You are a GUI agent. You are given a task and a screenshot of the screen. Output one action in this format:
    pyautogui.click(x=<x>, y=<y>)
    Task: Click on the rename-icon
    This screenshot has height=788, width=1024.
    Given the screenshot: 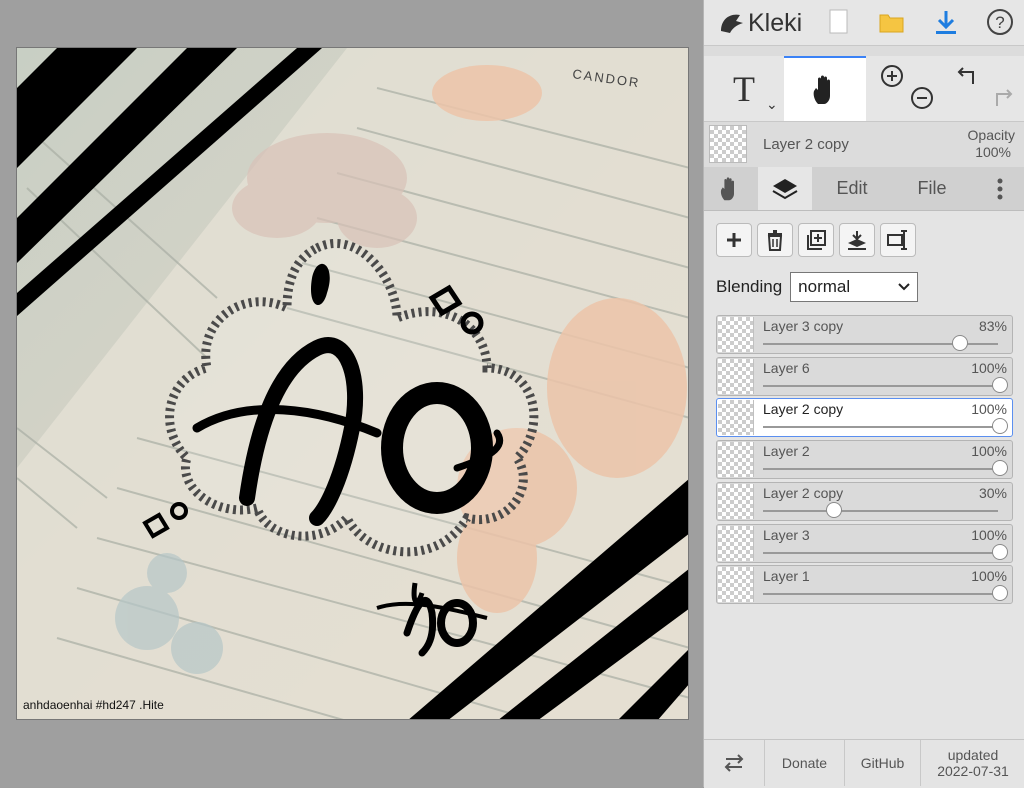 What is the action you would take?
    pyautogui.click(x=897, y=240)
    